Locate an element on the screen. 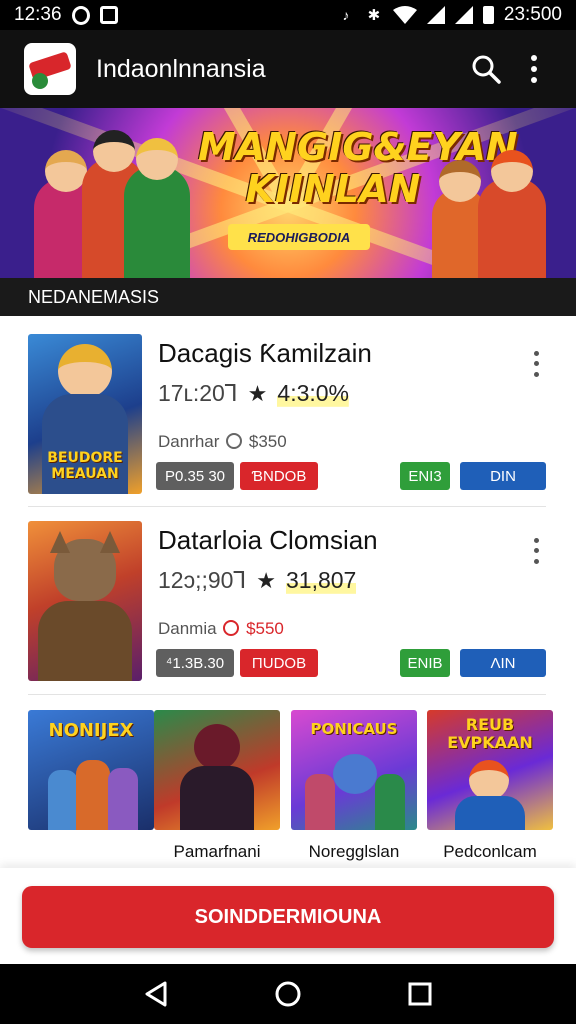 The image size is (576, 1024). home-icon is located at coordinates (288, 994).